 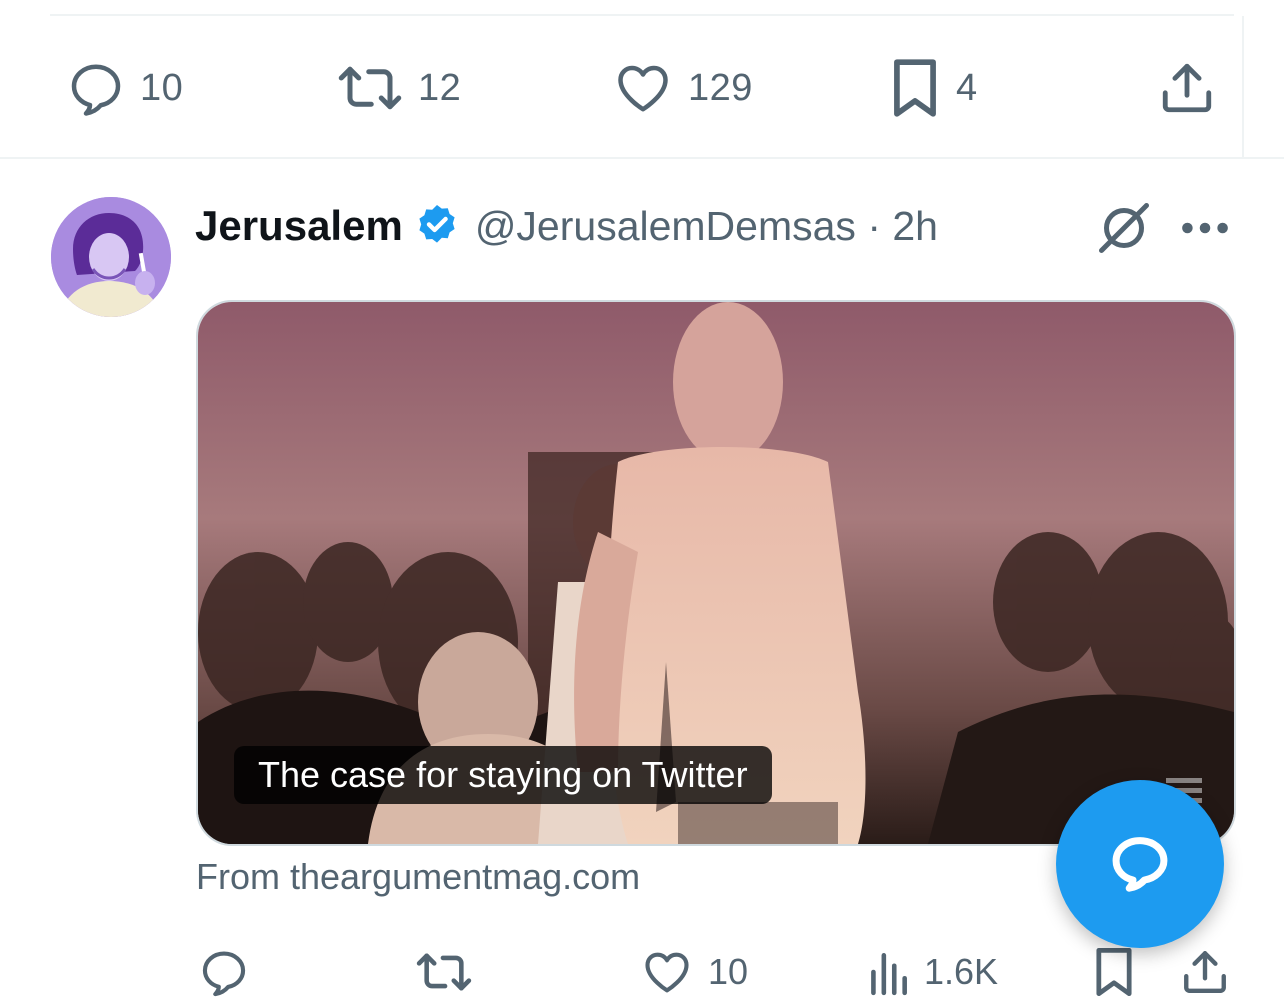 I want to click on tweet-header: Jerusalem @JerusalemDemsas · 2h, so click(x=566, y=226).